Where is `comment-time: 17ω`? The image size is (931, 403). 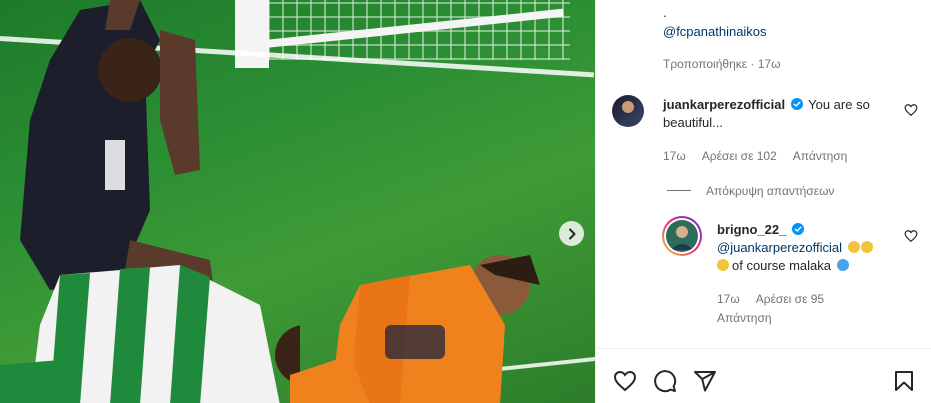 comment-time: 17ω is located at coordinates (674, 156).